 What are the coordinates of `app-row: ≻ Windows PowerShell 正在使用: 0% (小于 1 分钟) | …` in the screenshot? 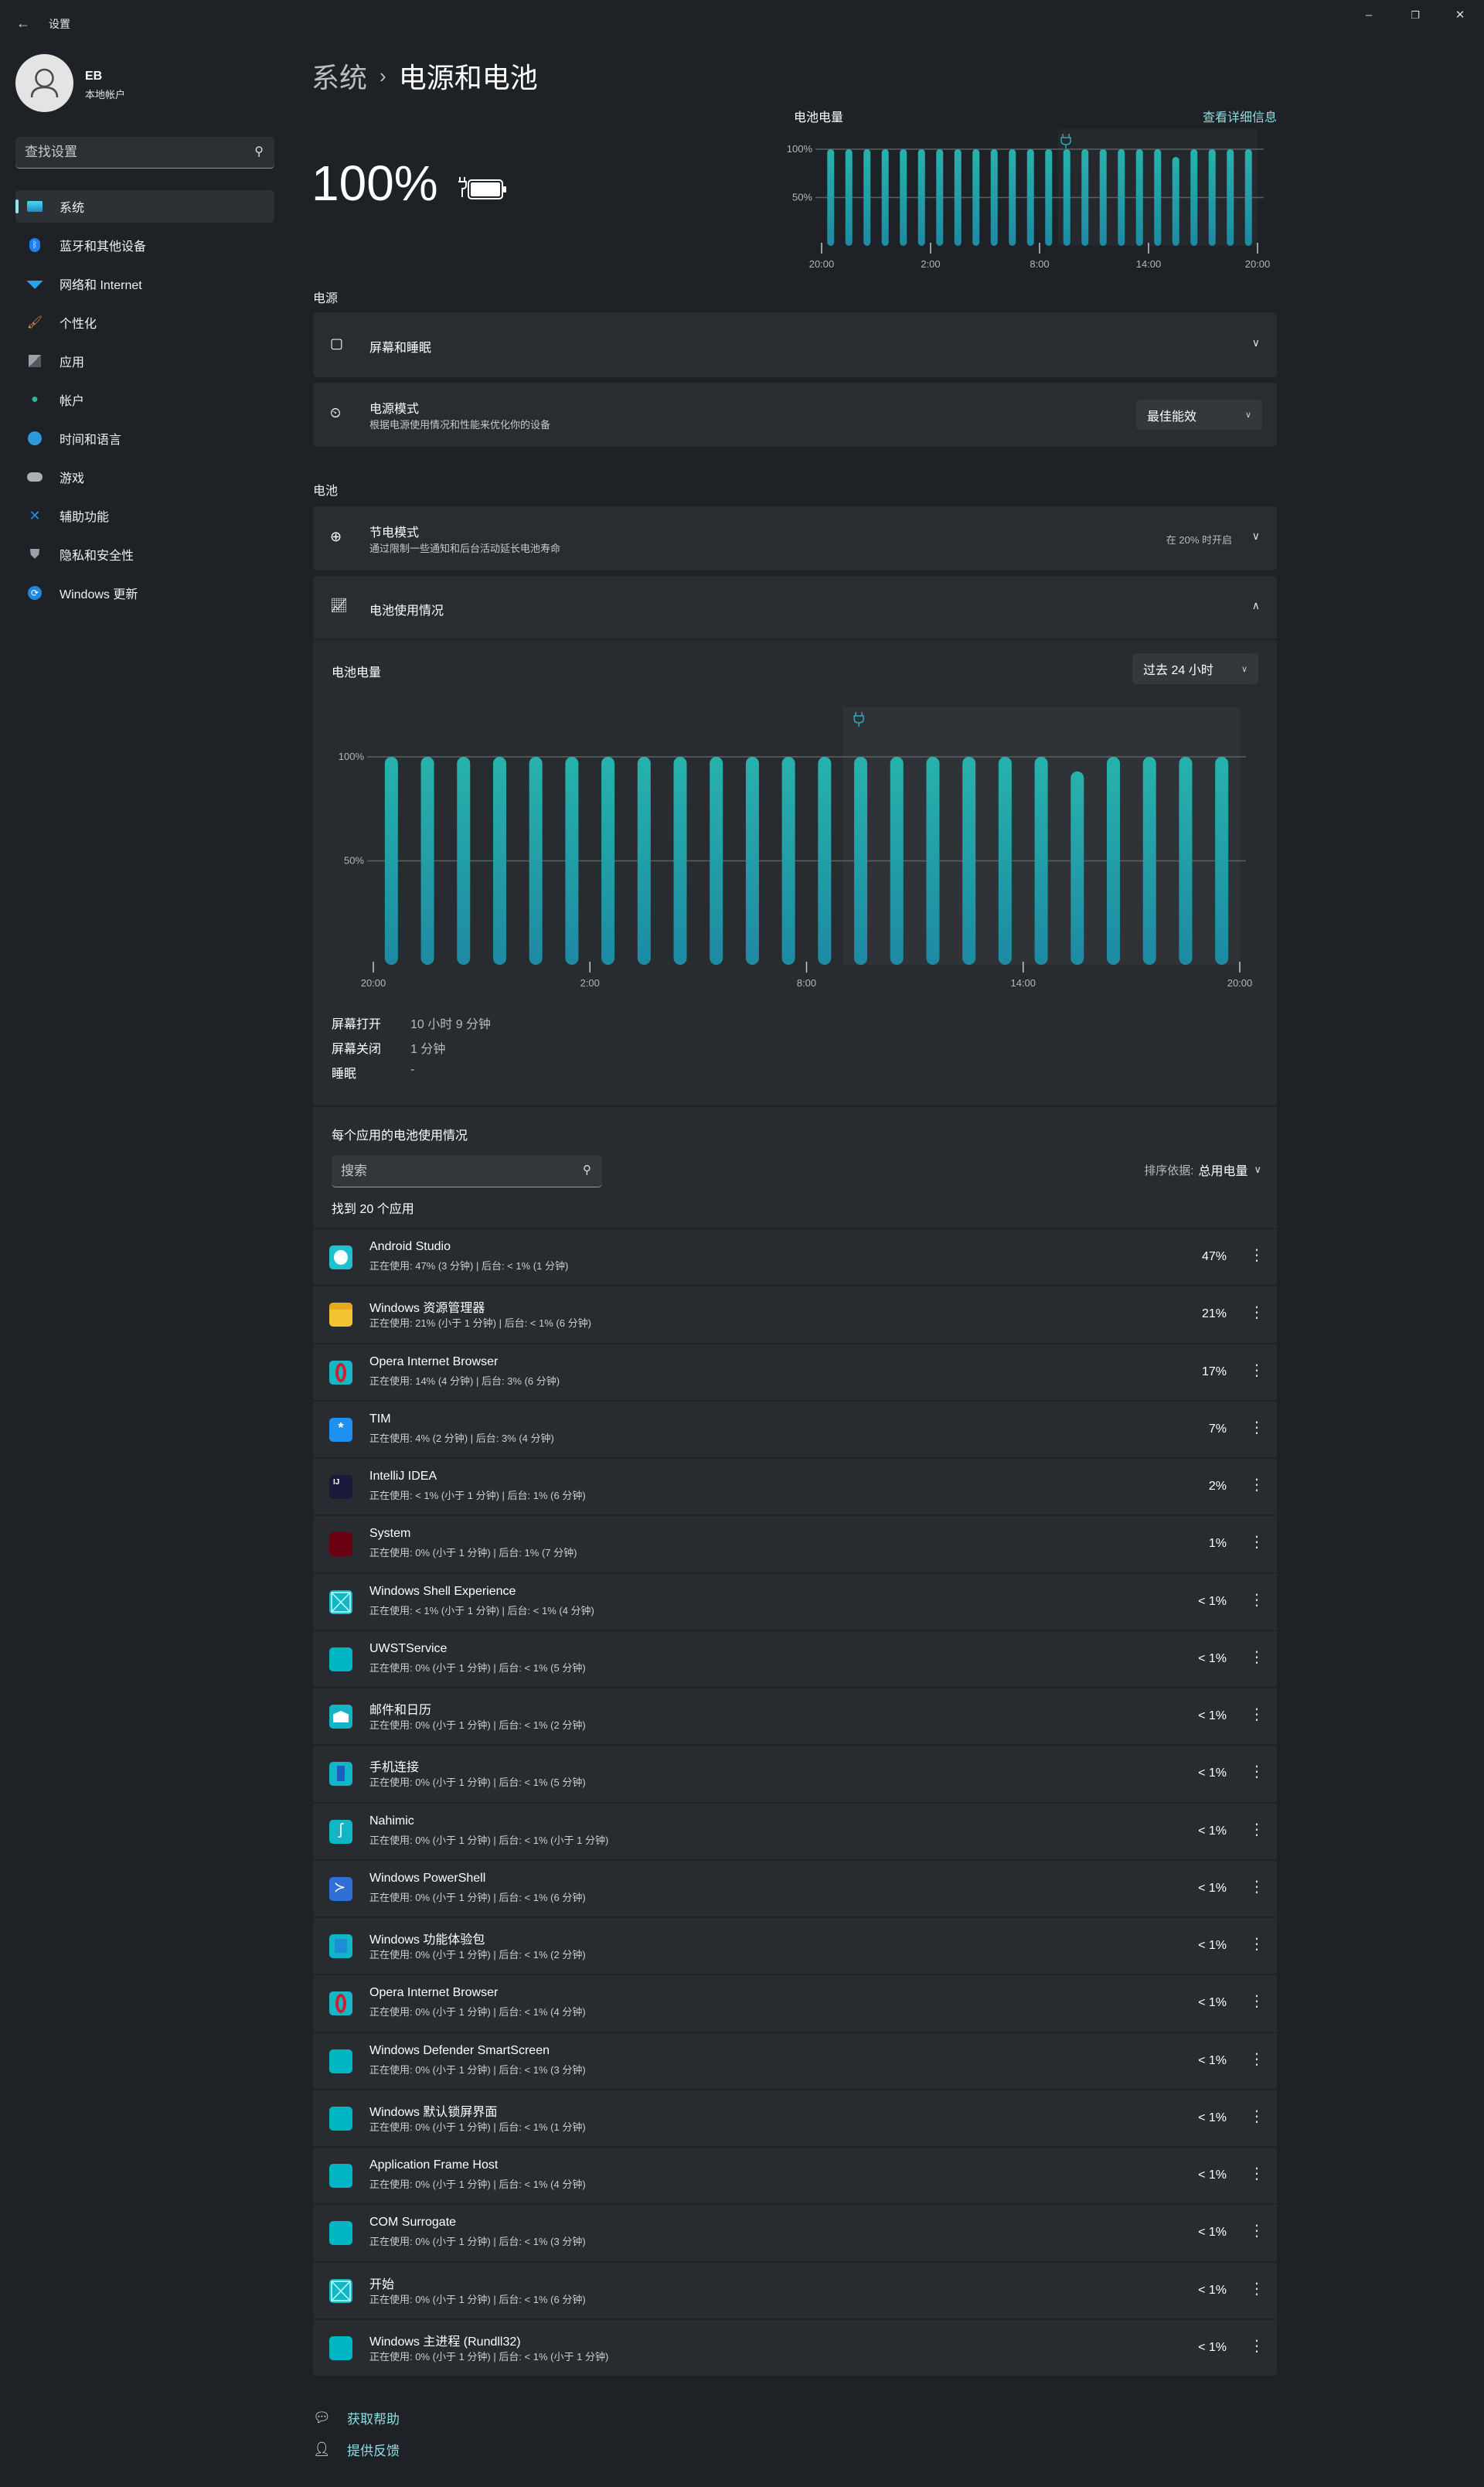 It's located at (795, 1887).